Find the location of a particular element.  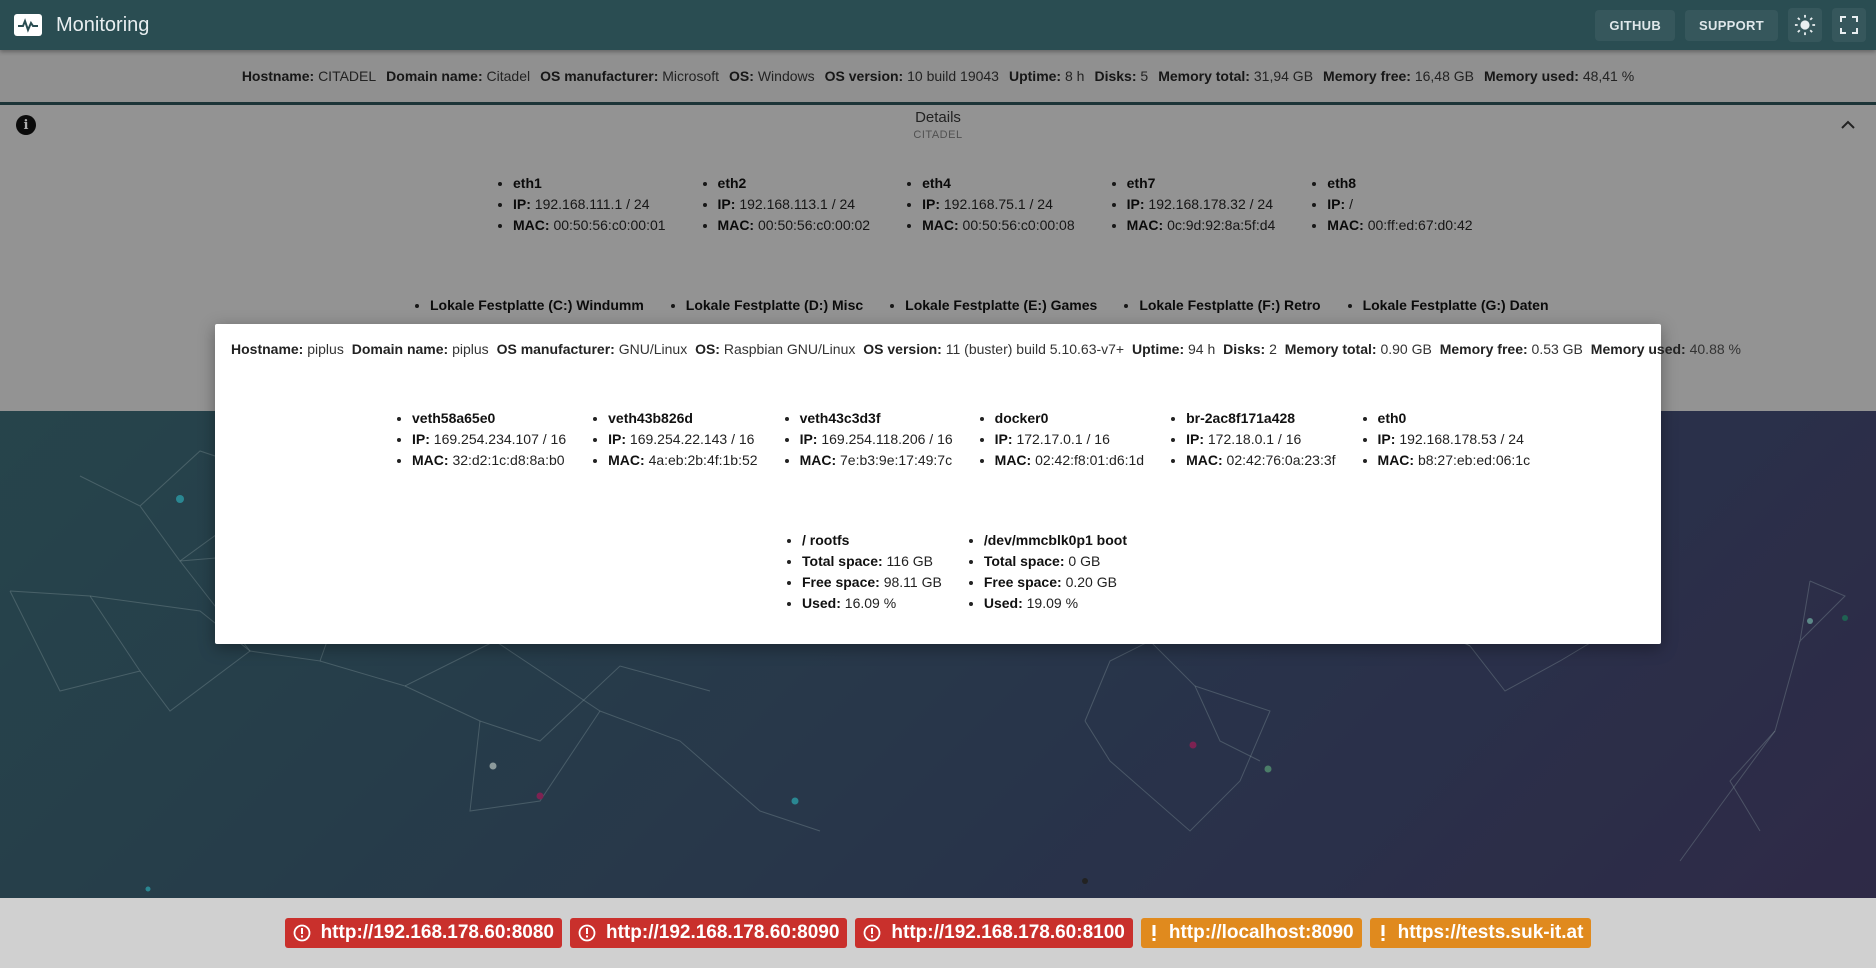

fullscreen-button is located at coordinates (1849, 25).